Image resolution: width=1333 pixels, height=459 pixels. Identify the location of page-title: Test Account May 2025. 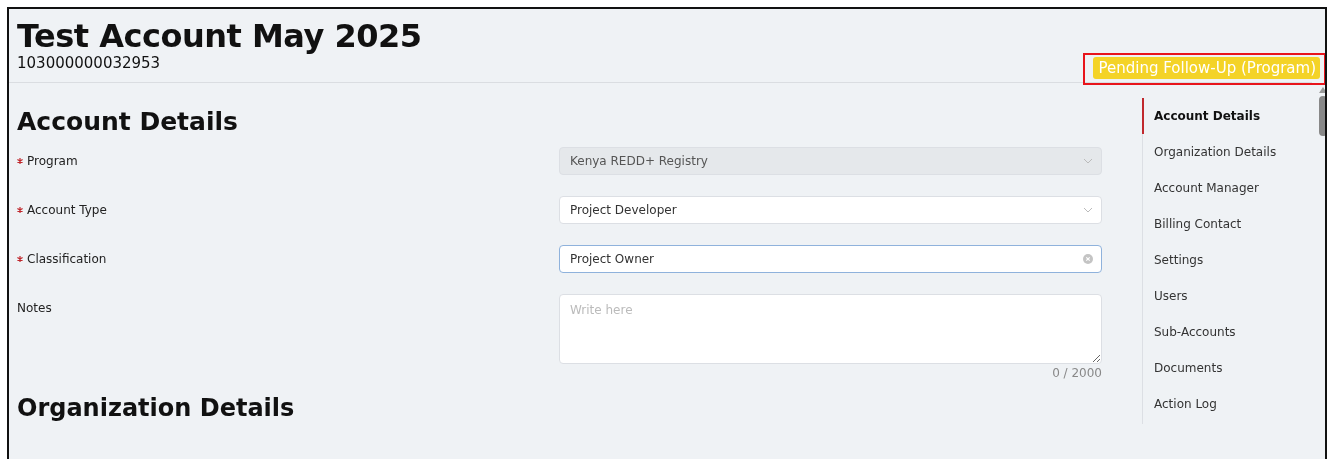
(219, 36).